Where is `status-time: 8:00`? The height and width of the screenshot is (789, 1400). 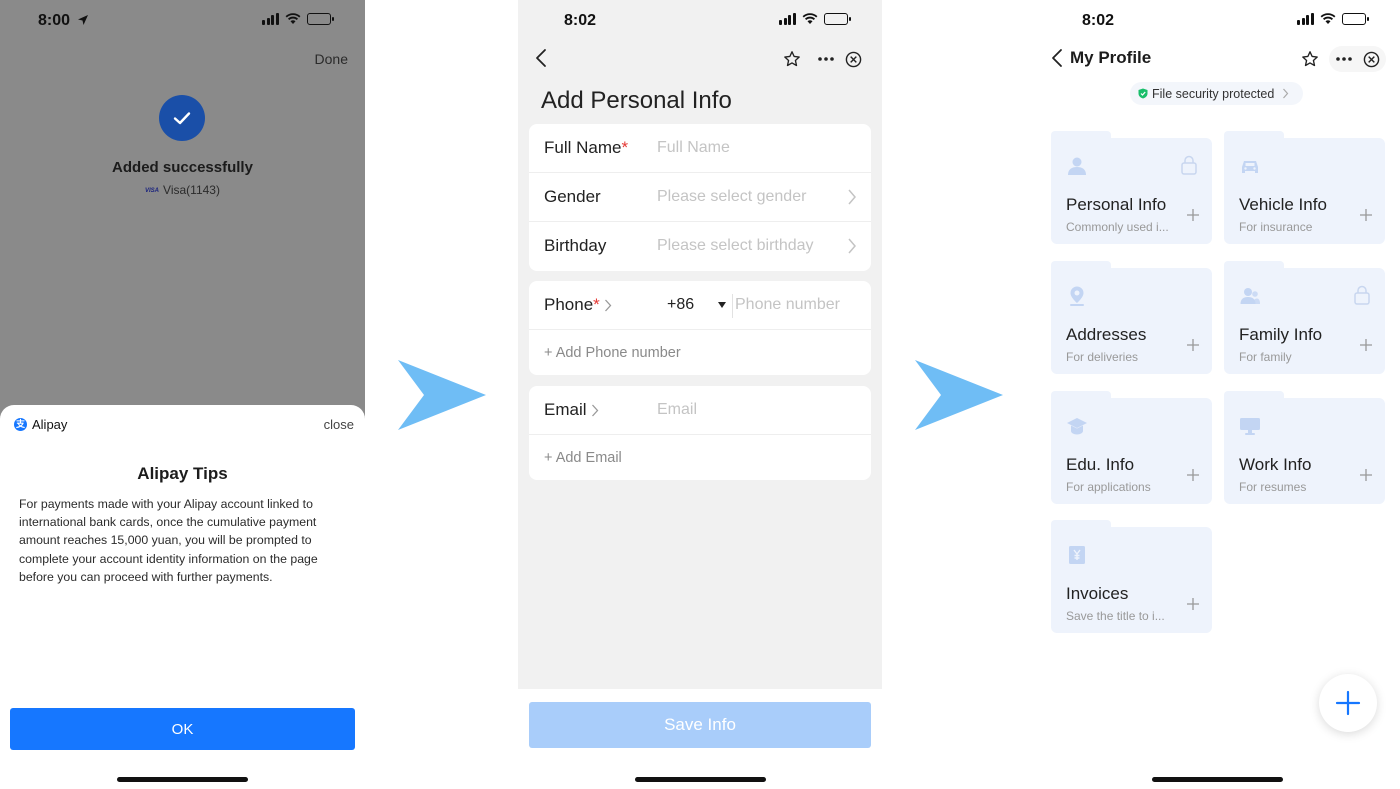 status-time: 8:00 is located at coordinates (54, 20).